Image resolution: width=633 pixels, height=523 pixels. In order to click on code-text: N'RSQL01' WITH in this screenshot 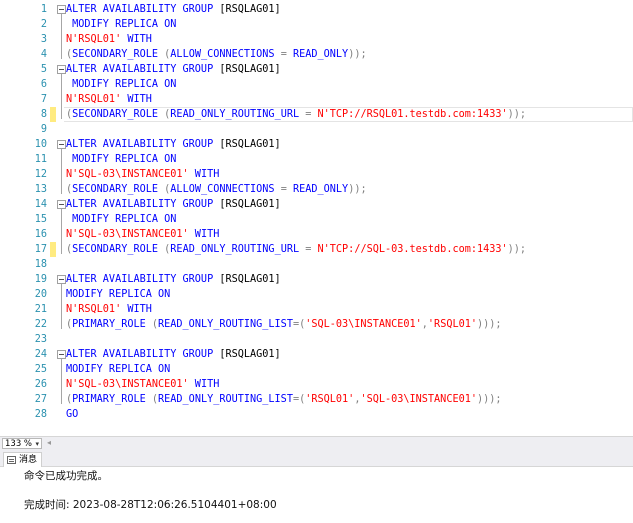, I will do `click(109, 39)`.